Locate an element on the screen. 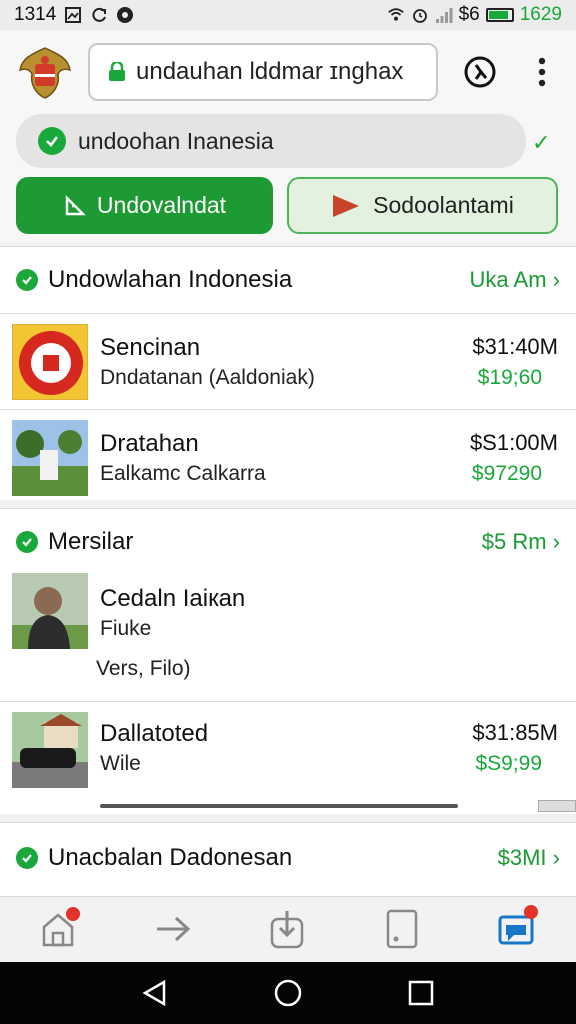  download-icon is located at coordinates (75, 204).